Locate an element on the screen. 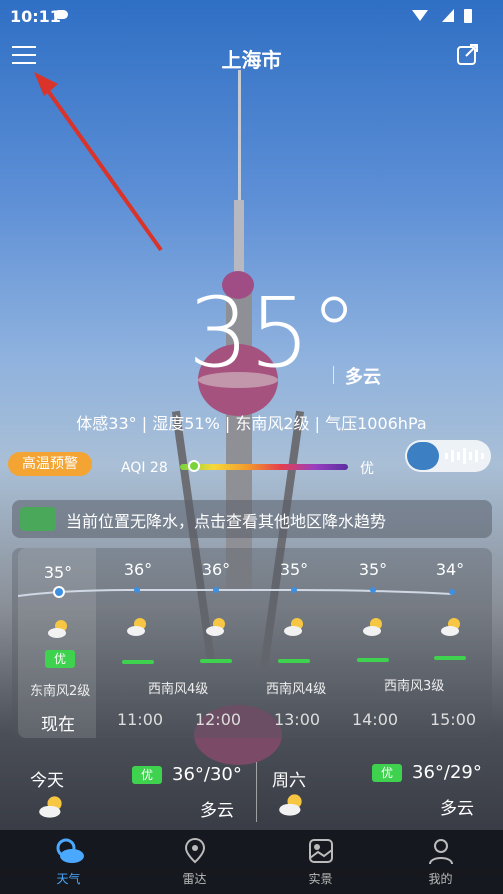 The width and height of the screenshot is (503, 894). map-icon is located at coordinates (38, 519).